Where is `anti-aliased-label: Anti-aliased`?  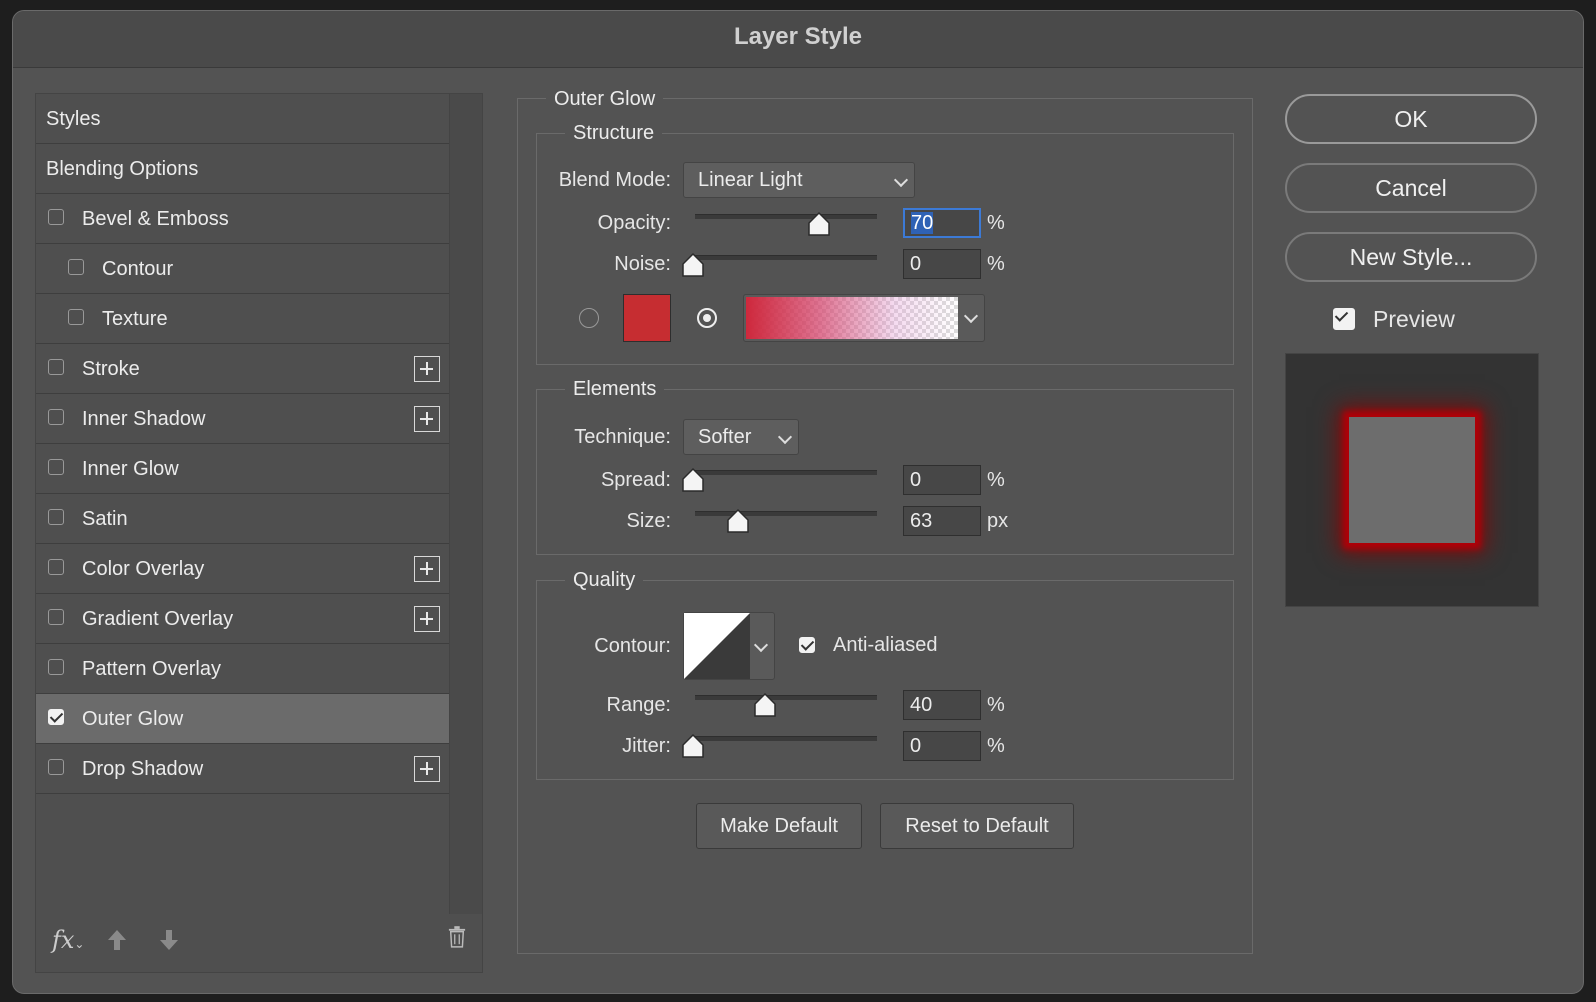
anti-aliased-label: Anti-aliased is located at coordinates (885, 645).